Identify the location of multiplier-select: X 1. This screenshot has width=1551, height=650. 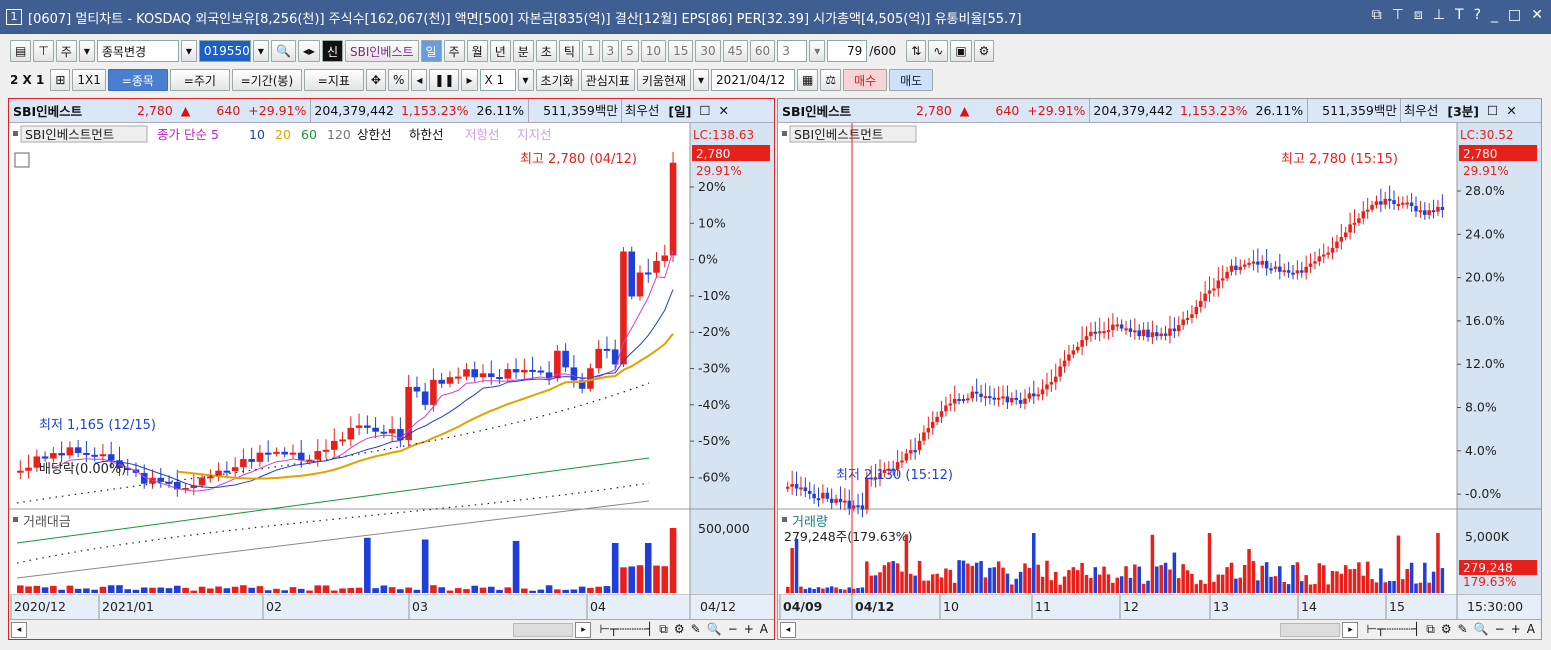
(497, 80).